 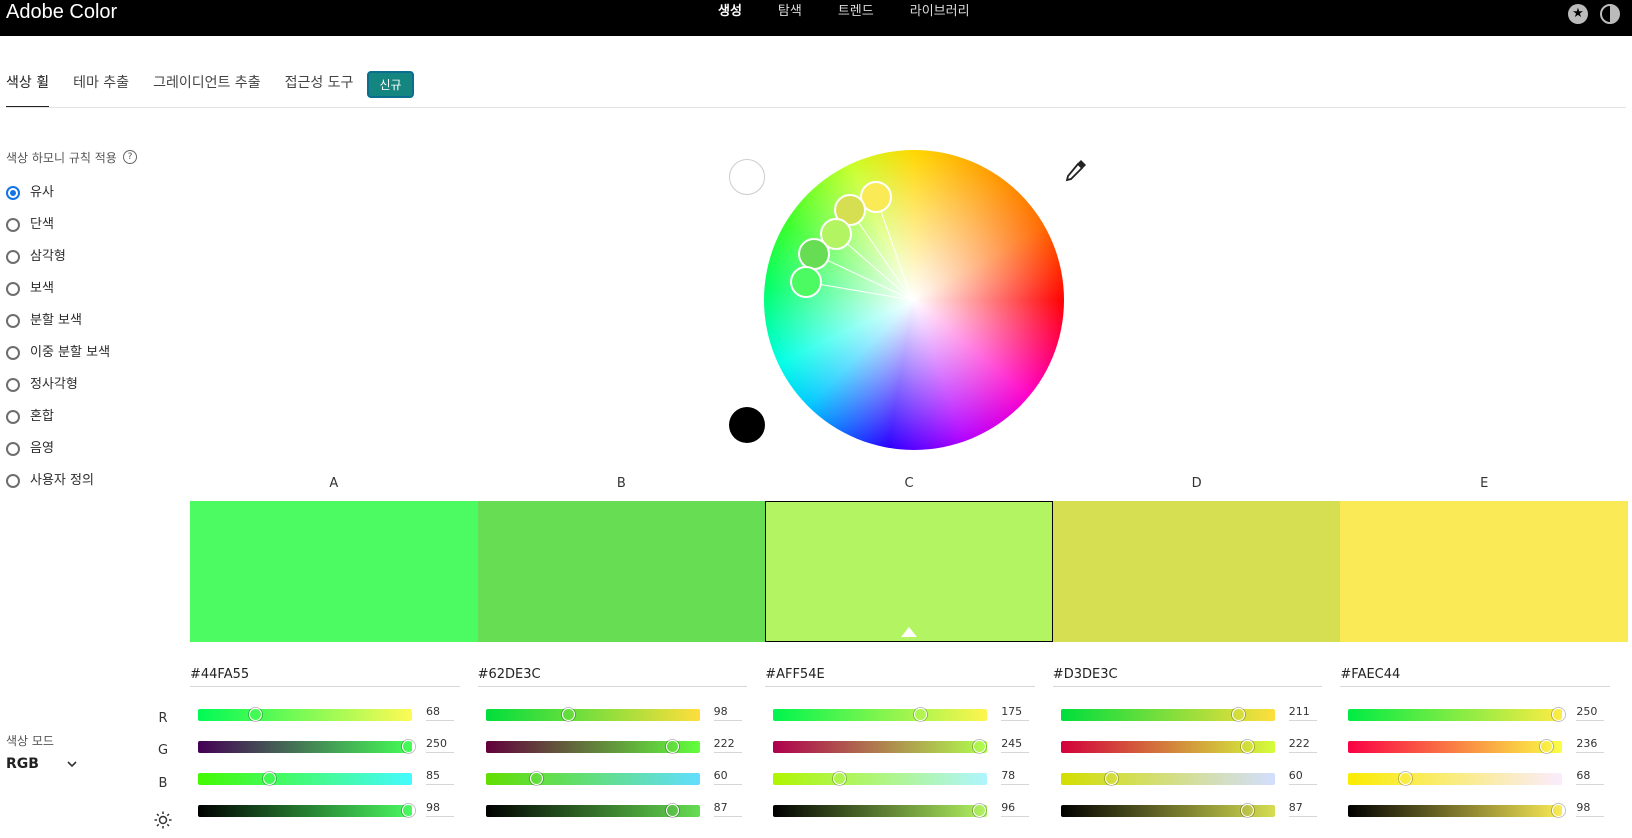 What do you see at coordinates (1302, 777) in the screenshot?
I see `value-b: 60` at bounding box center [1302, 777].